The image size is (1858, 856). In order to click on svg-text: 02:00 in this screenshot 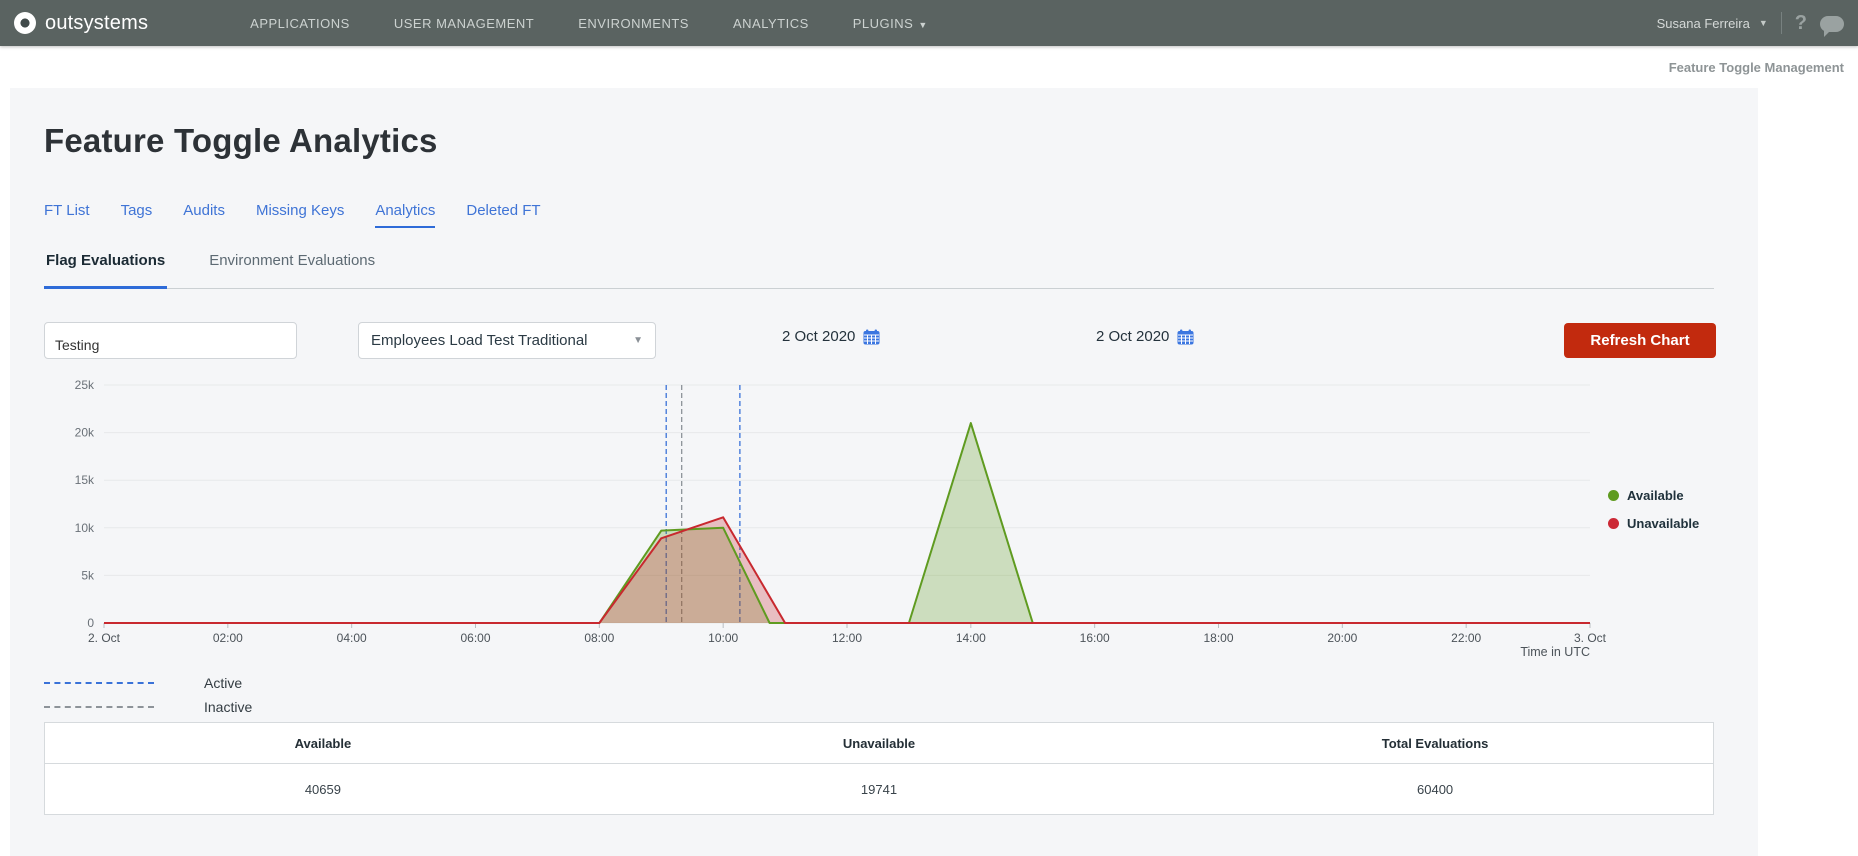, I will do `click(228, 638)`.